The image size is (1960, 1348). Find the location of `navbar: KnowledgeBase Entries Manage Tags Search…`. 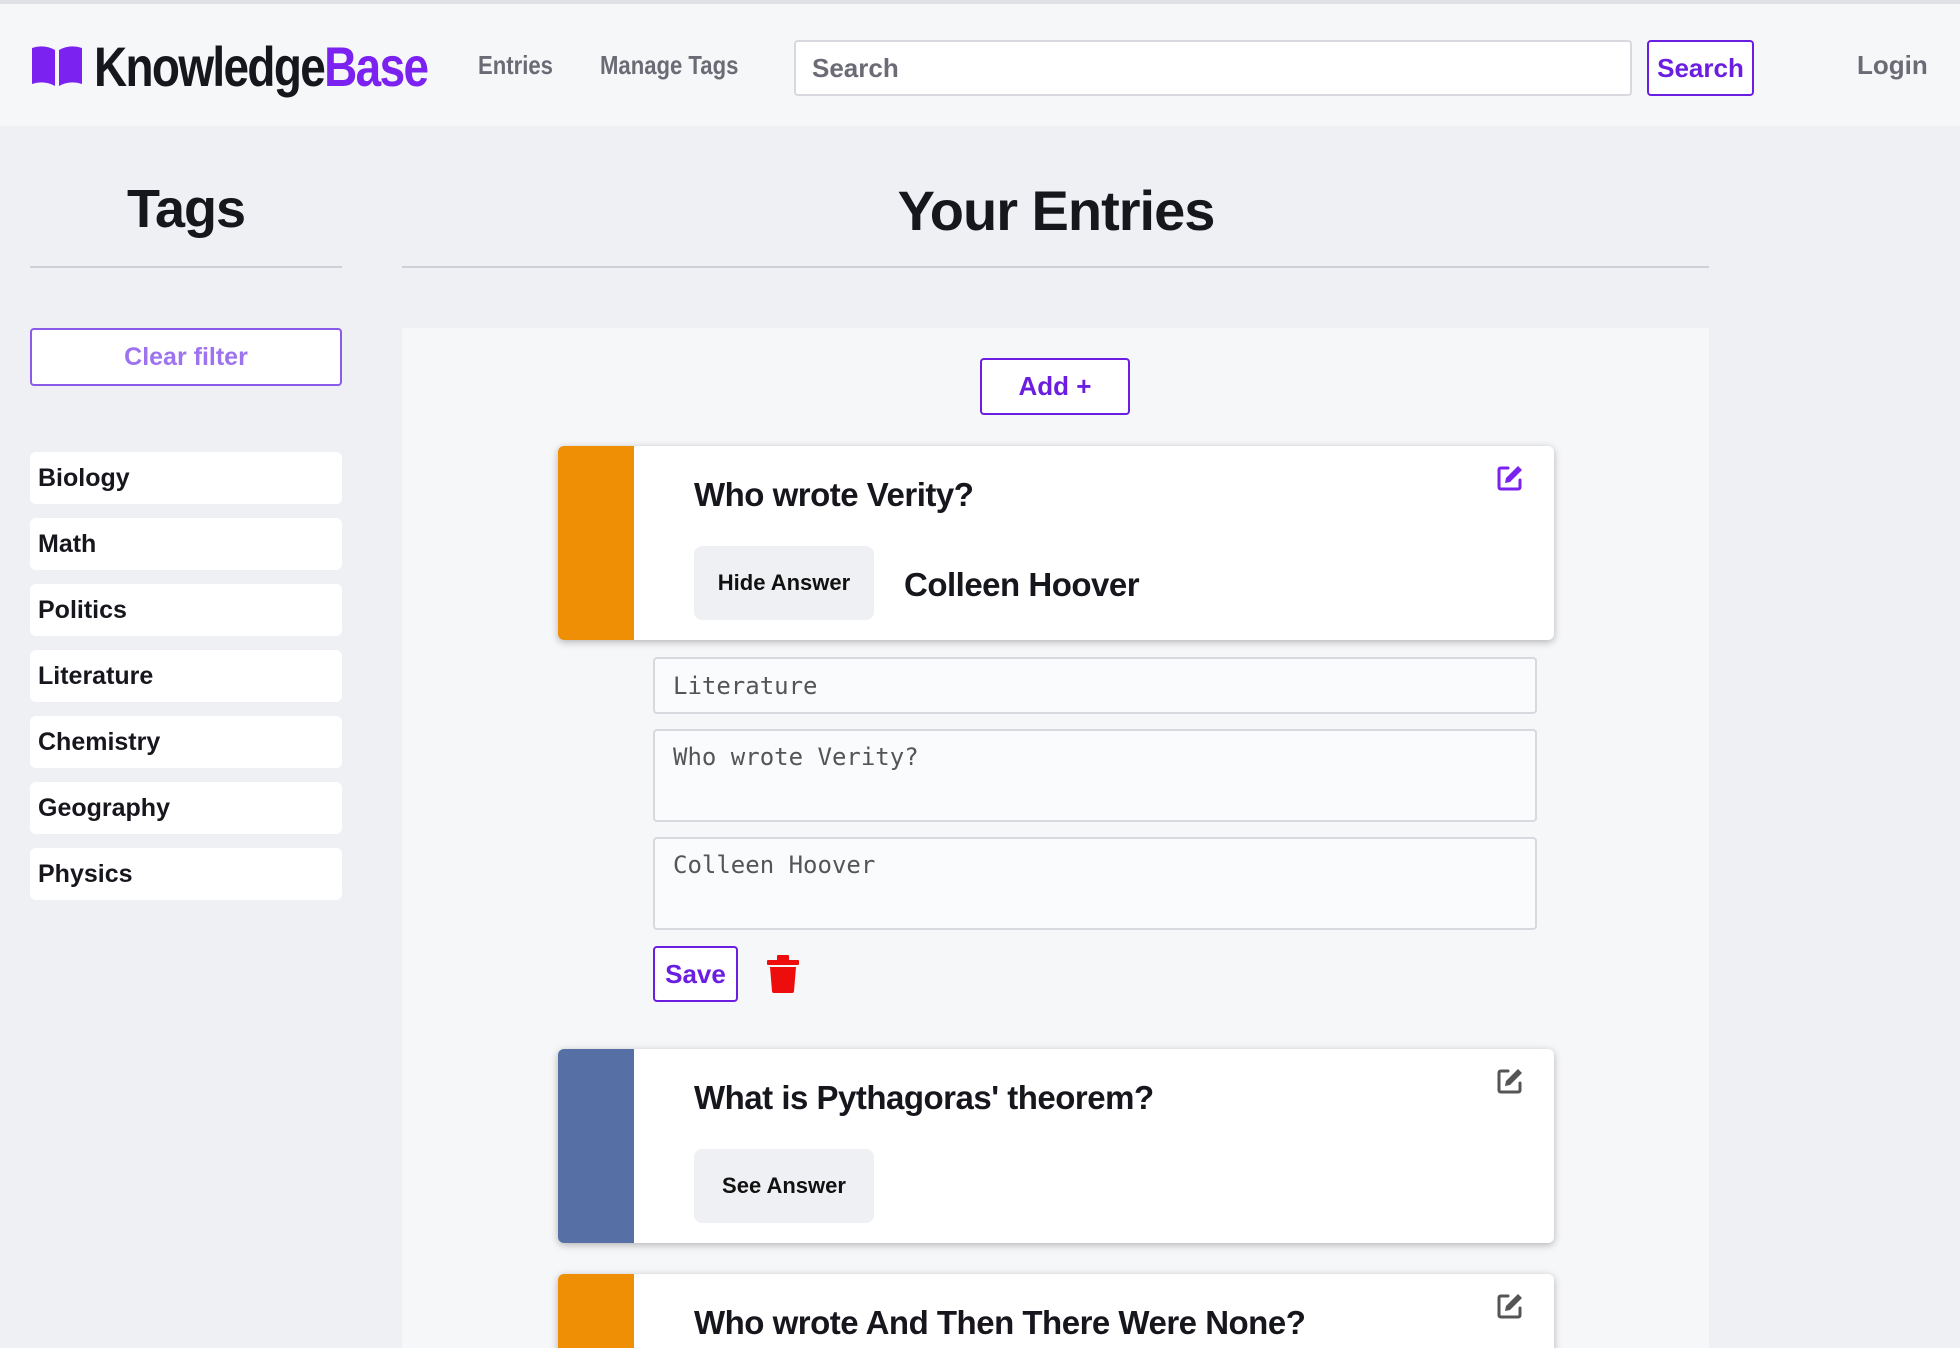

navbar: KnowledgeBase Entries Manage Tags Search… is located at coordinates (980, 65).